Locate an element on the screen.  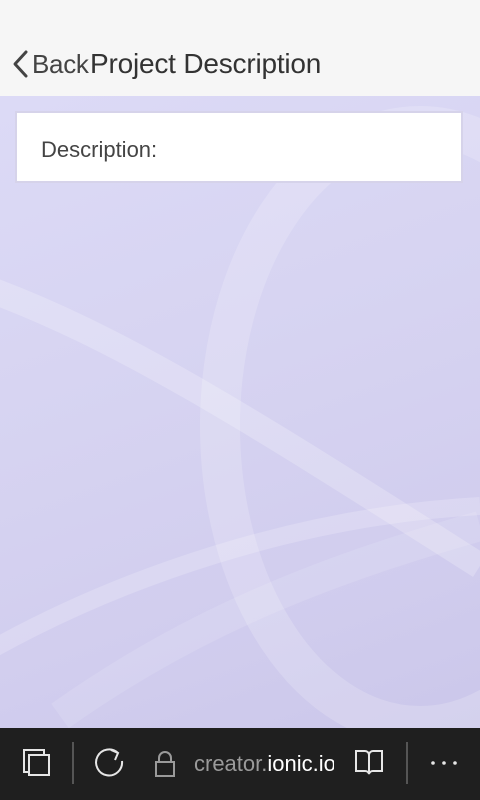
more-button is located at coordinates (444, 764).